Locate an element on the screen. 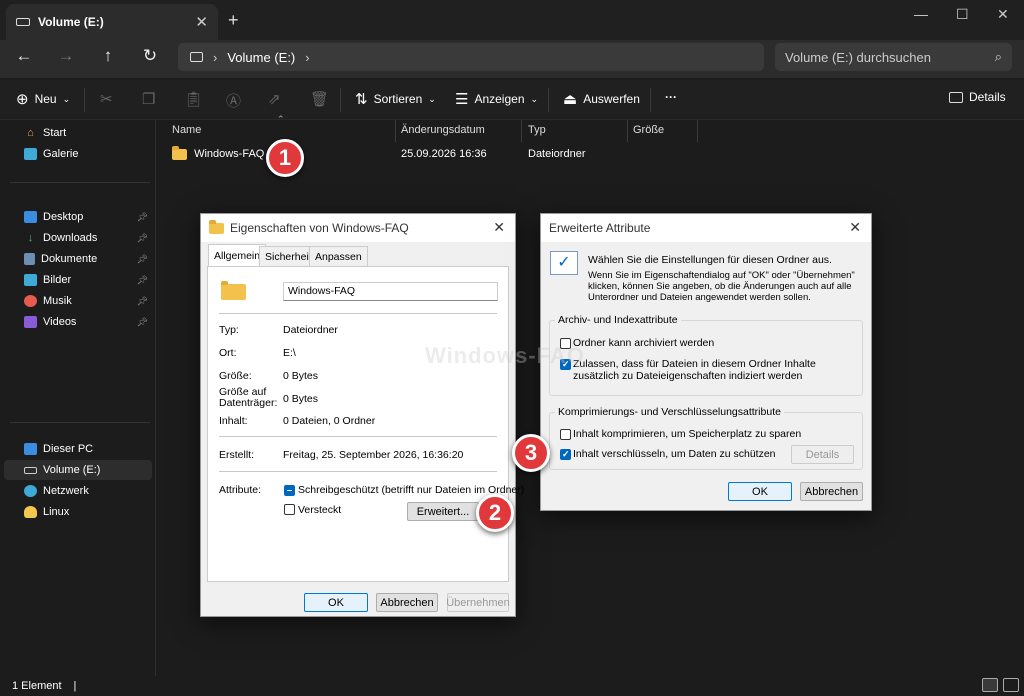  file-type: Dateiordner is located at coordinates (557, 154).